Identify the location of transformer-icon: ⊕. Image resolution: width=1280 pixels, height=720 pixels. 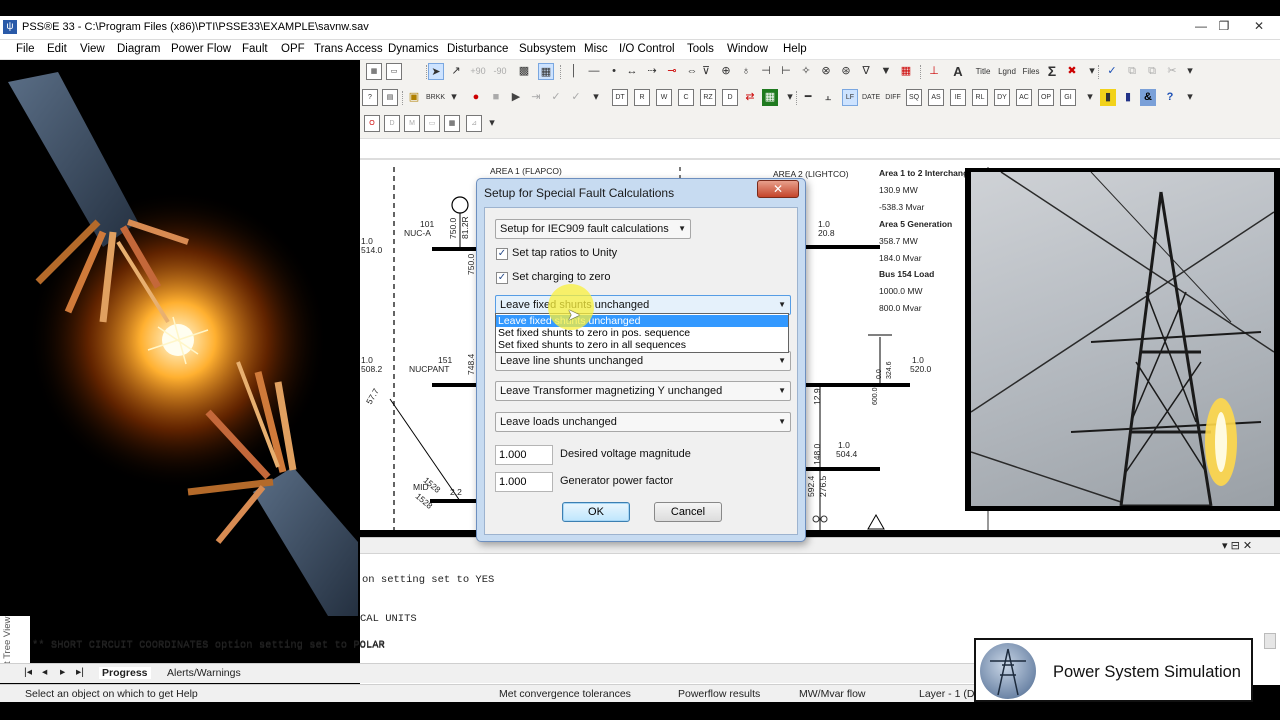
(726, 71).